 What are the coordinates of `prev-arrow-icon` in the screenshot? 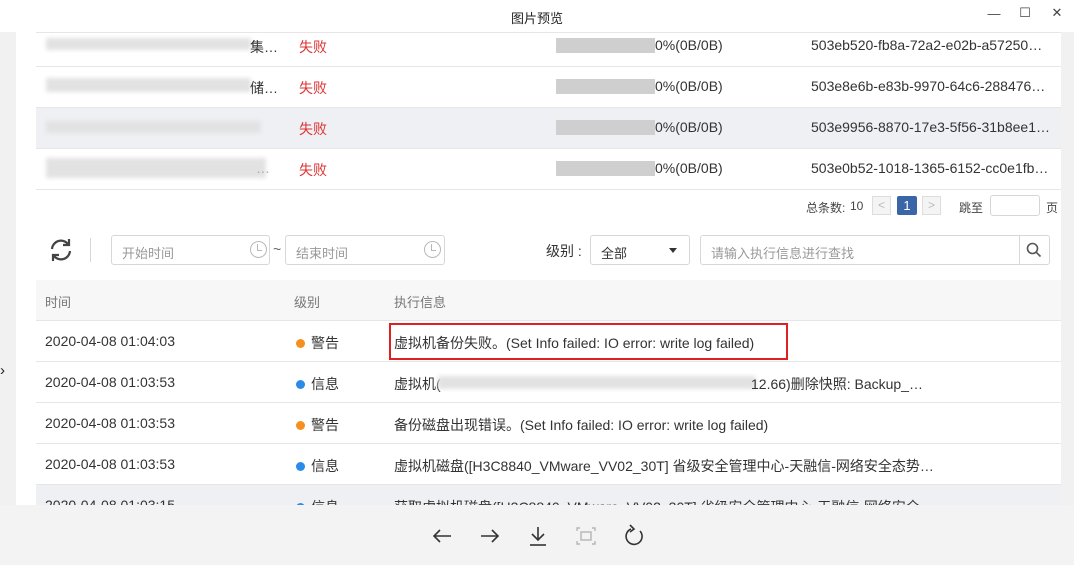 It's located at (442, 536).